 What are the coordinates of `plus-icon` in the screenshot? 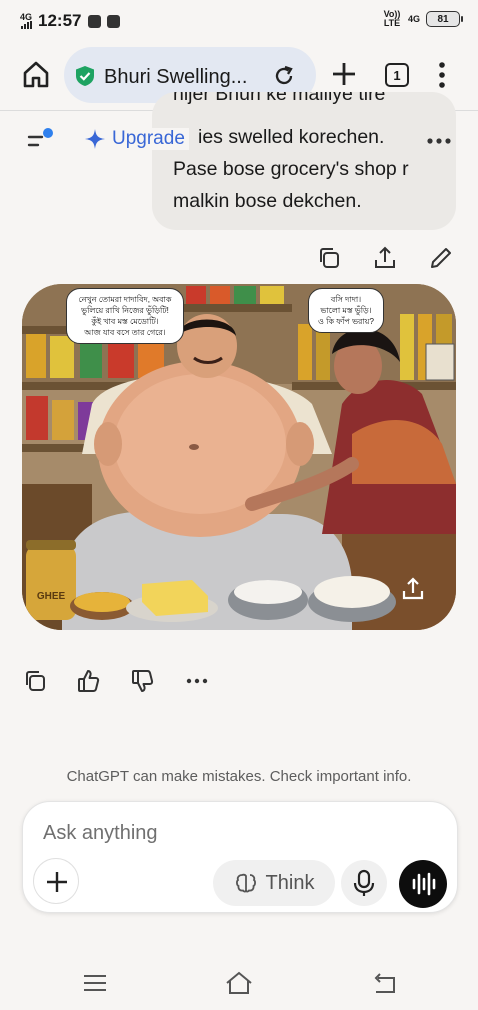 It's located at (57, 882).